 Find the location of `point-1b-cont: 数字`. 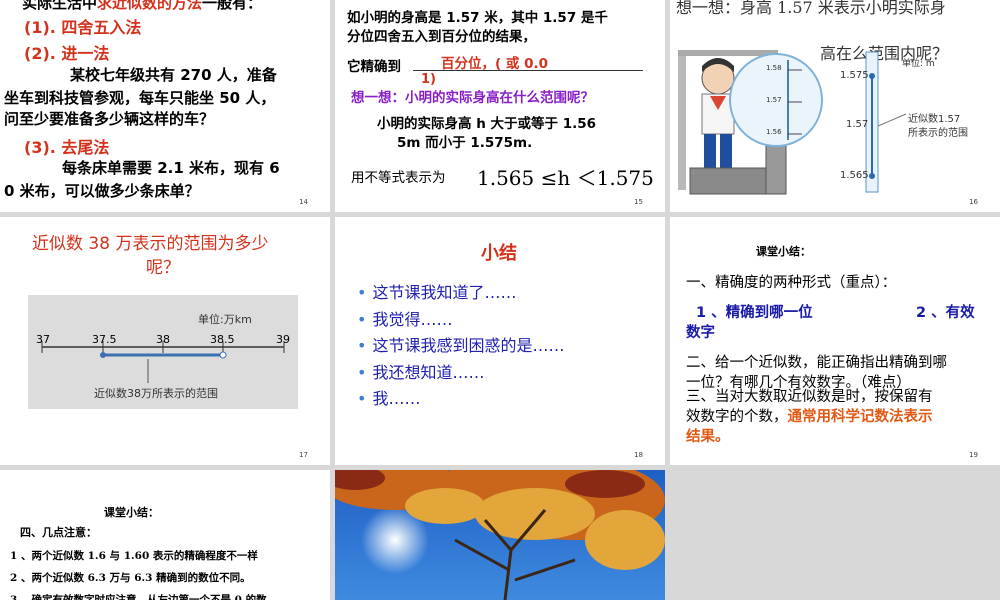

point-1b-cont: 数字 is located at coordinates (700, 333).